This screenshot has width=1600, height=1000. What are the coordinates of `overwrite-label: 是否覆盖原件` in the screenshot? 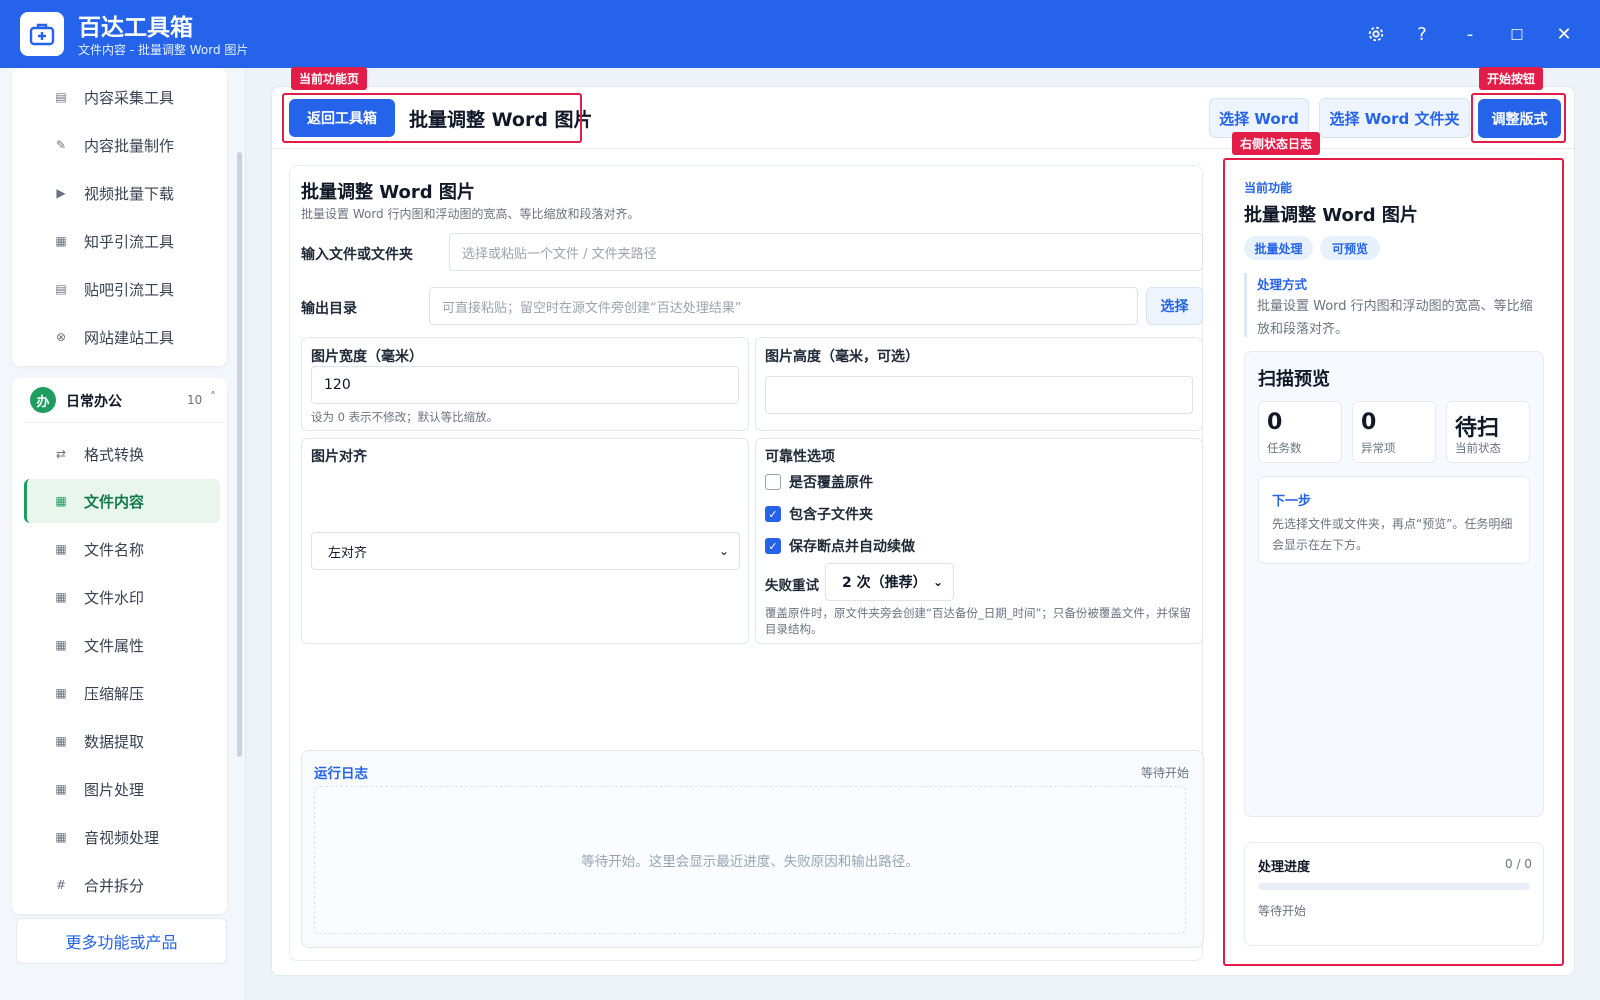 It's located at (831, 483).